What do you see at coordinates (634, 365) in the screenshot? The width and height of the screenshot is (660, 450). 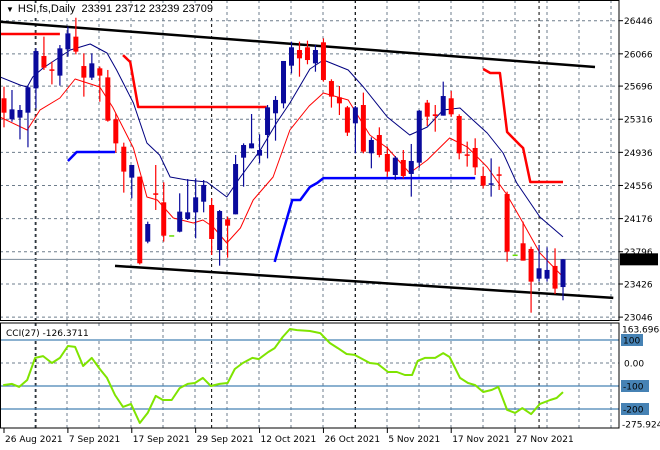 I see `cci-axis-label: 0.00` at bounding box center [634, 365].